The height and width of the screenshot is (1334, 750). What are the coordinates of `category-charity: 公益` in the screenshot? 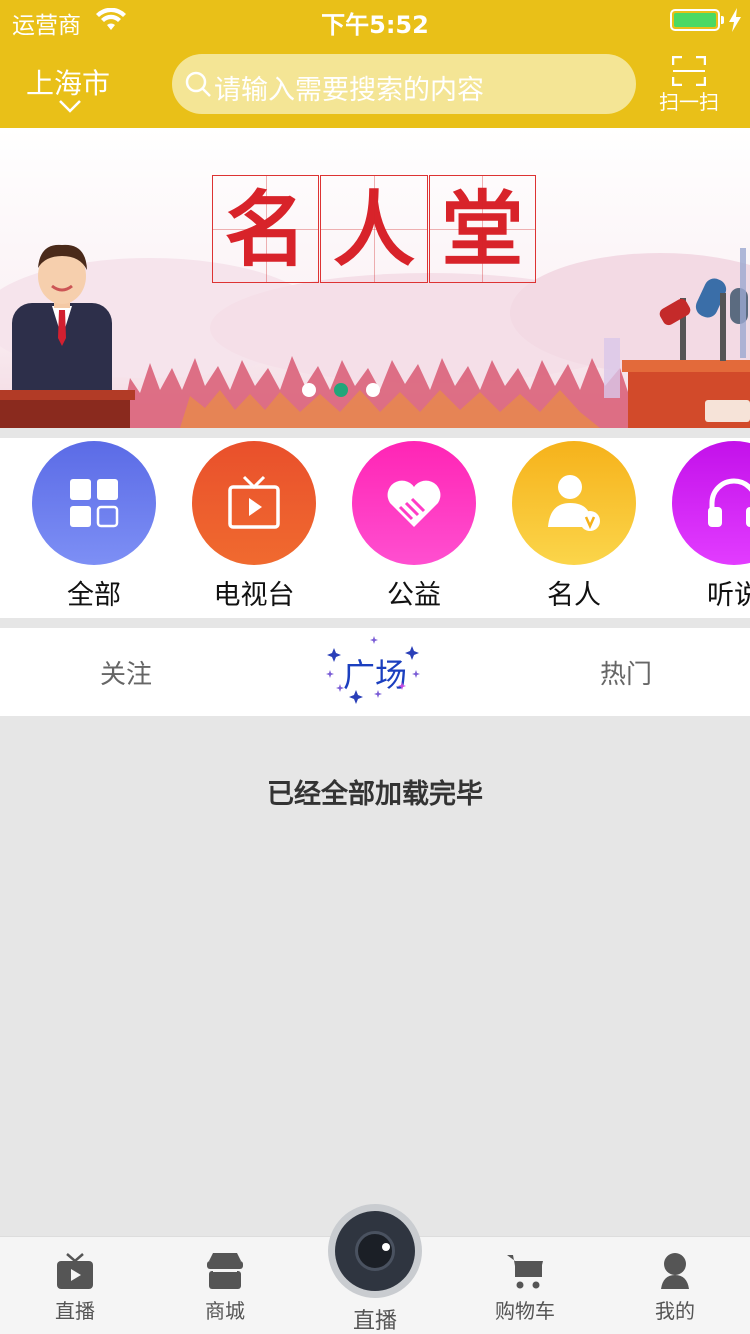 It's located at (414, 526).